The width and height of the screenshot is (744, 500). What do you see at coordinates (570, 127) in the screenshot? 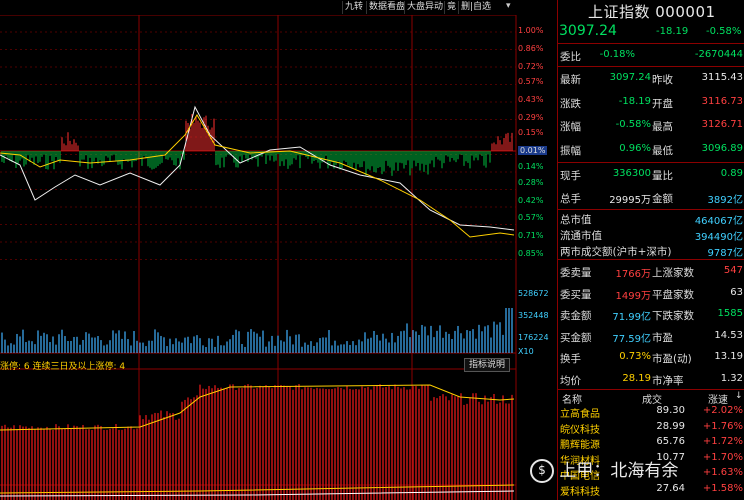
I see `rows1-label: 涨幅` at bounding box center [570, 127].